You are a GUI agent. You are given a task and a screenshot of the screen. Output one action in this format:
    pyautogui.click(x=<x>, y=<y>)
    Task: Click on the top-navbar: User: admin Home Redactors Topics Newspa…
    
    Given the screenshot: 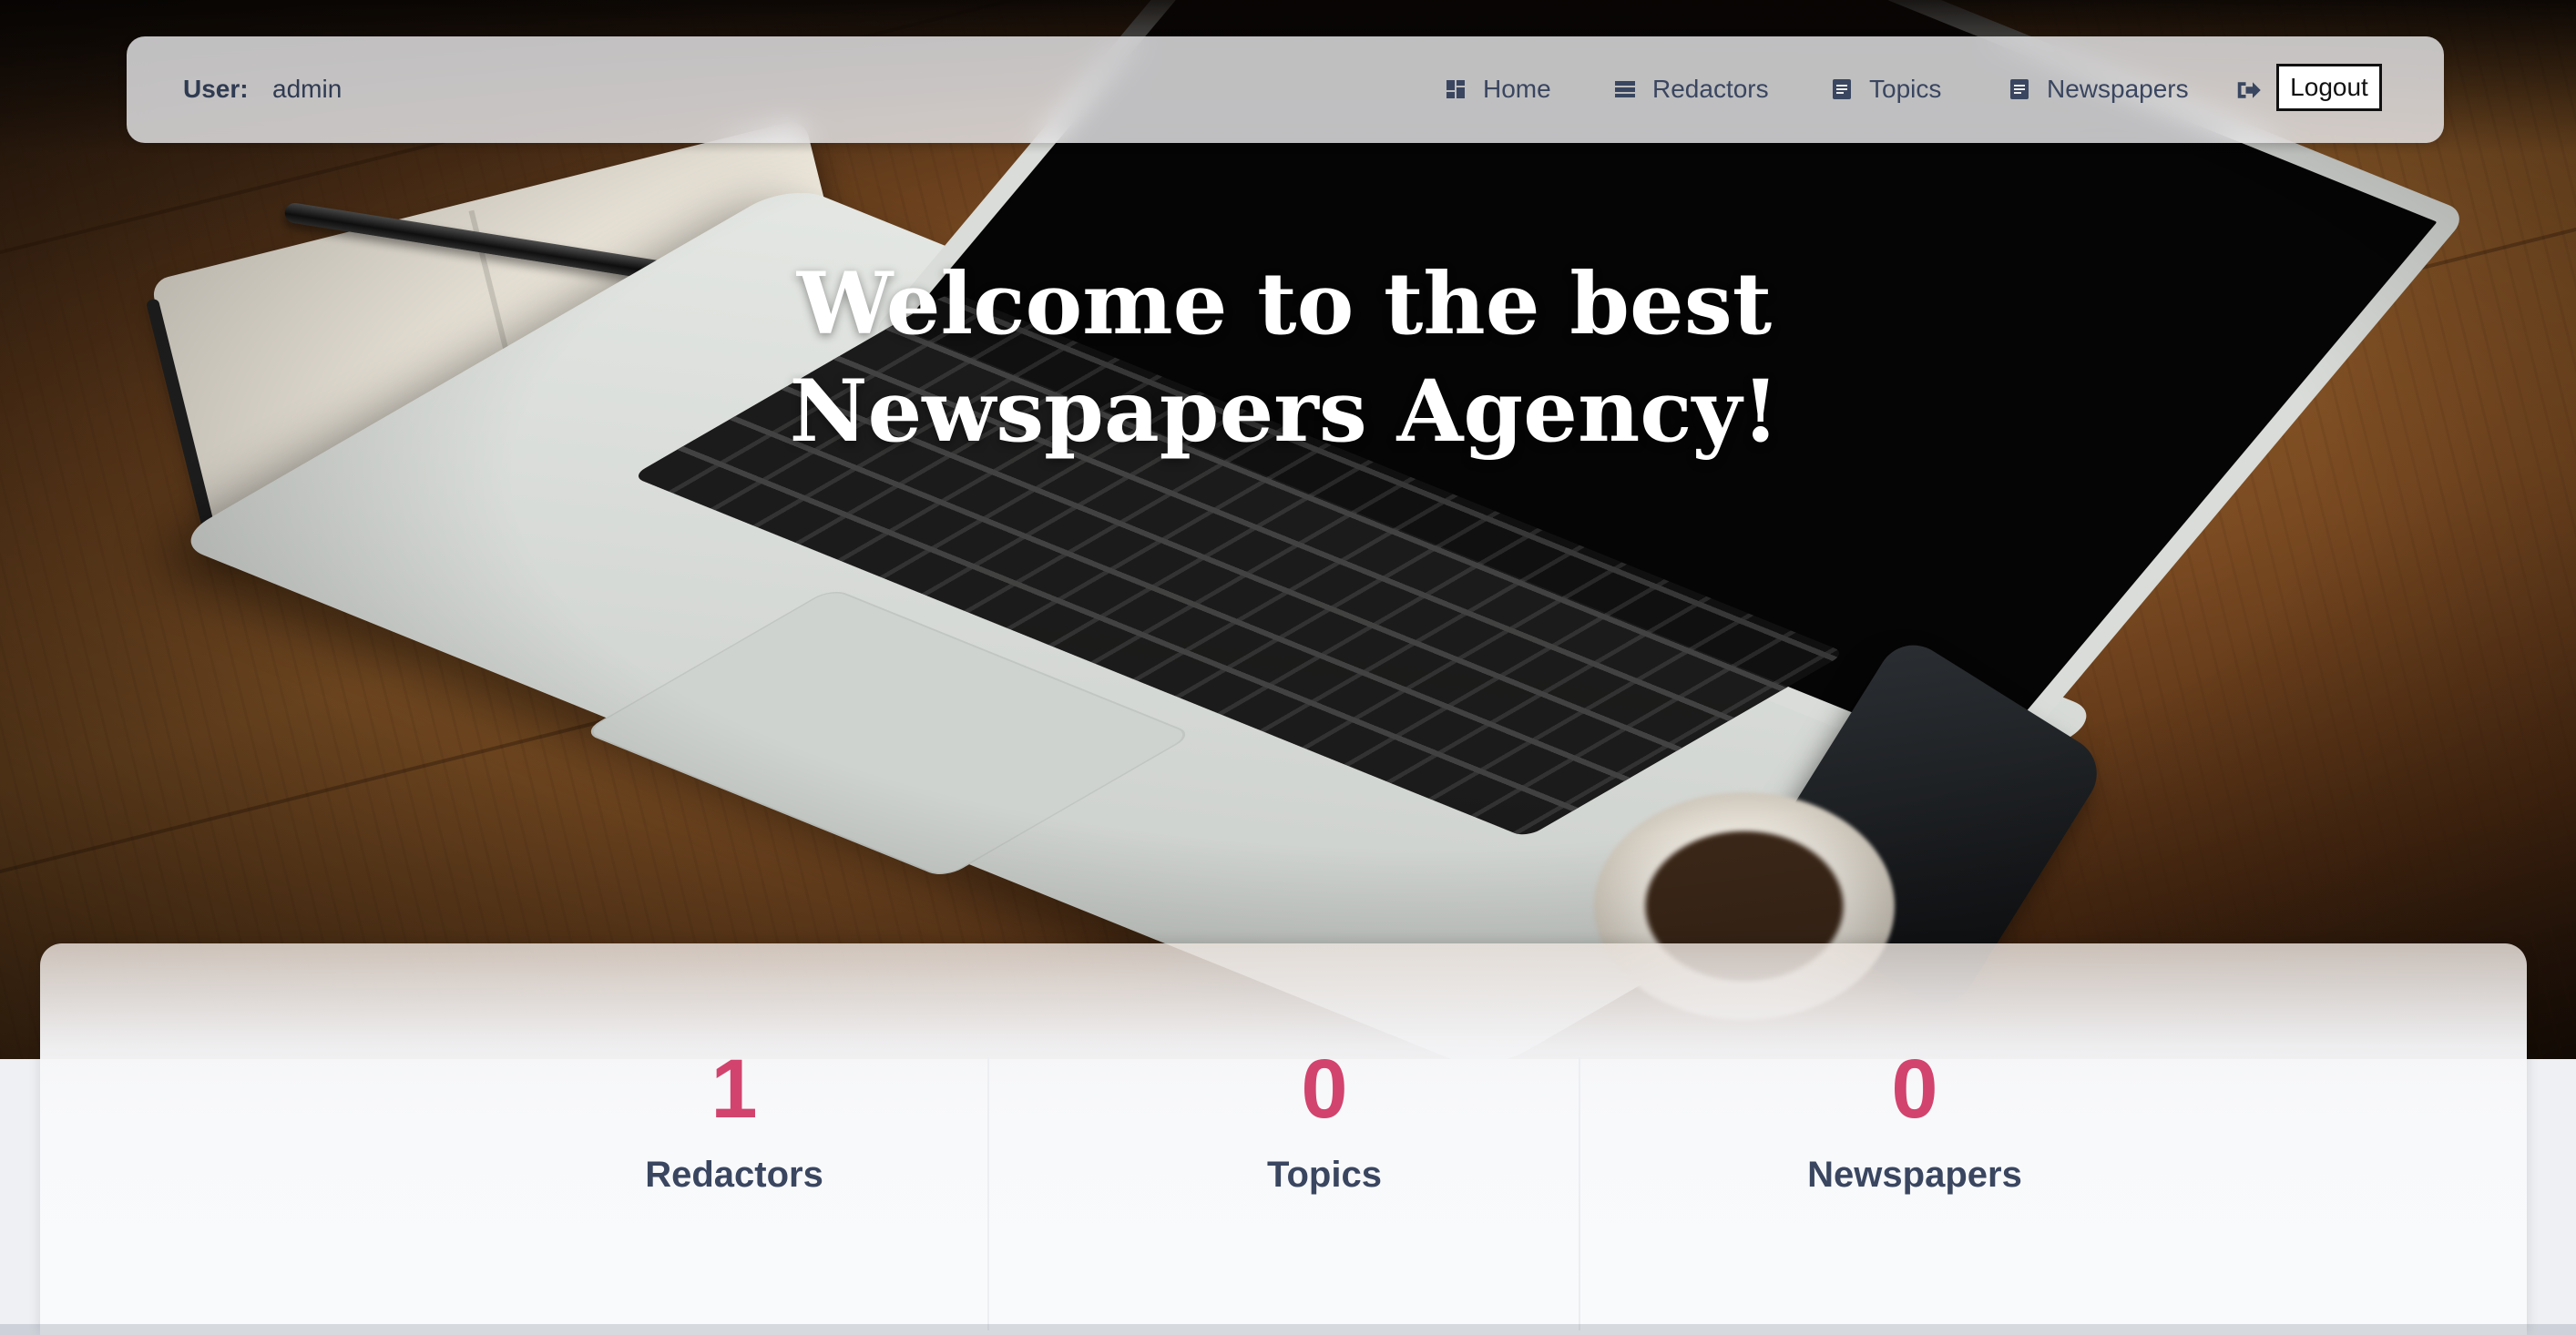 What is the action you would take?
    pyautogui.click(x=1285, y=89)
    